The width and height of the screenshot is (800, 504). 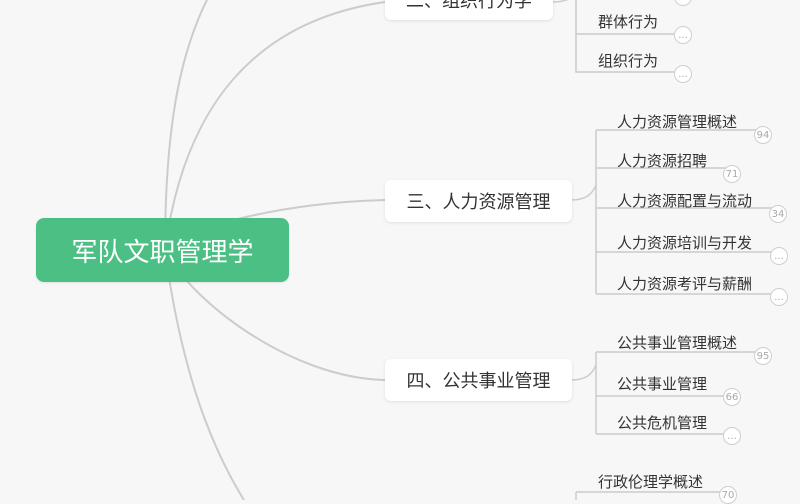 I want to click on leaf-group-behavior: 群体行为, so click(x=628, y=21).